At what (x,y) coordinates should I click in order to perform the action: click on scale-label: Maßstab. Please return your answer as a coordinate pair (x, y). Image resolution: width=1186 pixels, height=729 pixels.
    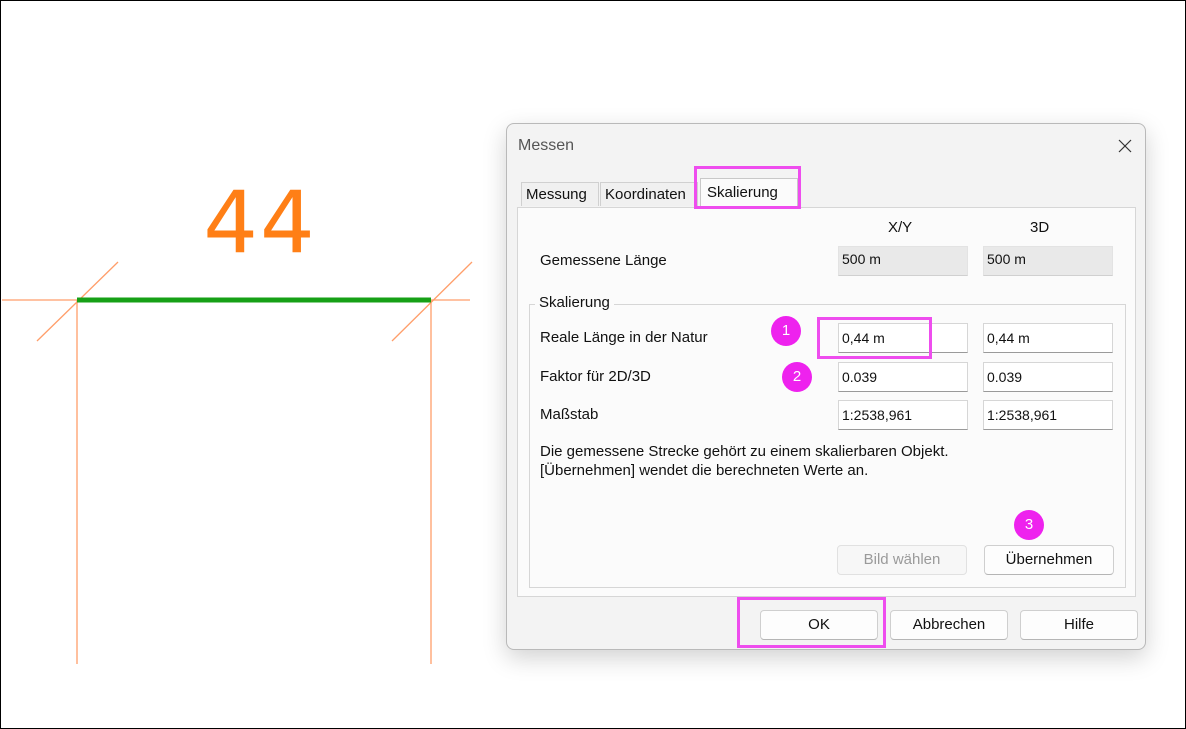
    Looking at the image, I should click on (569, 414).